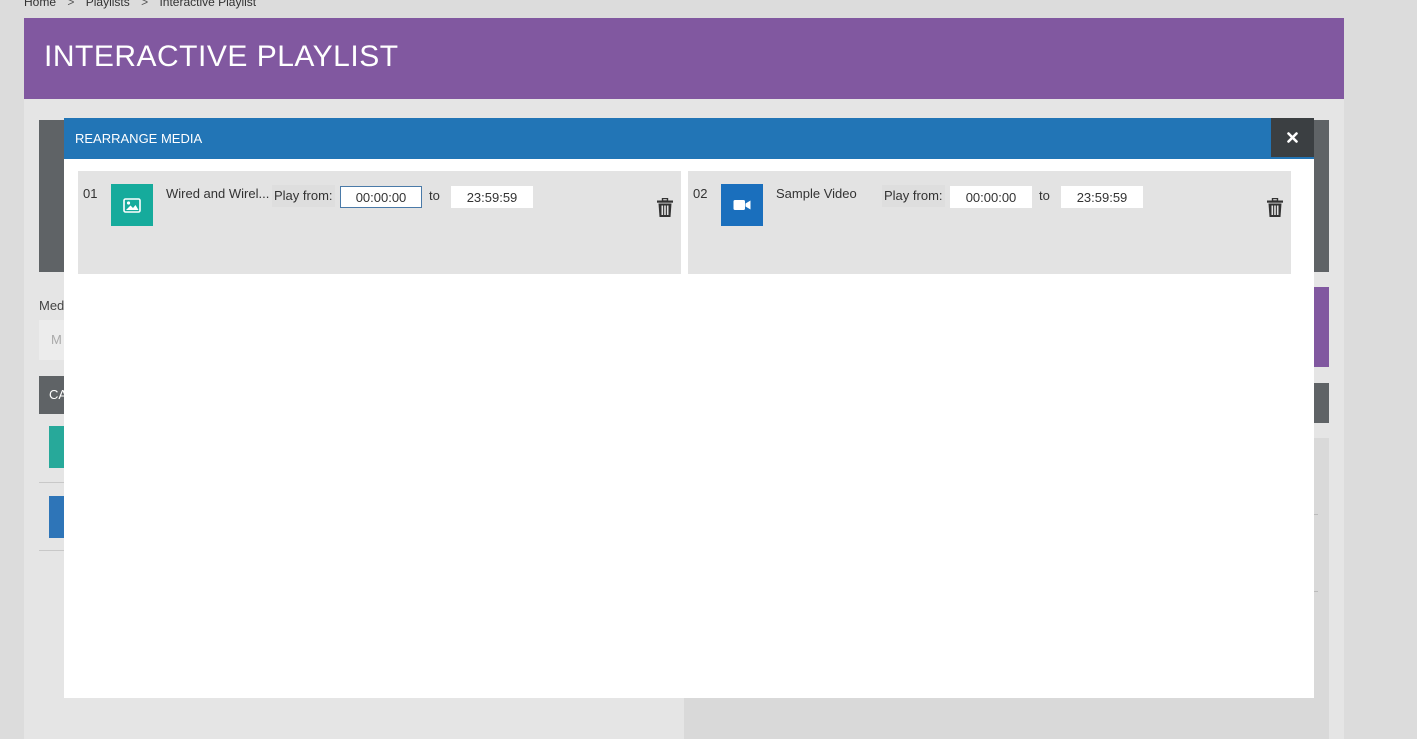 This screenshot has height=739, width=1417. I want to click on modal-header: REARRANGE MEDIA, so click(689, 138).